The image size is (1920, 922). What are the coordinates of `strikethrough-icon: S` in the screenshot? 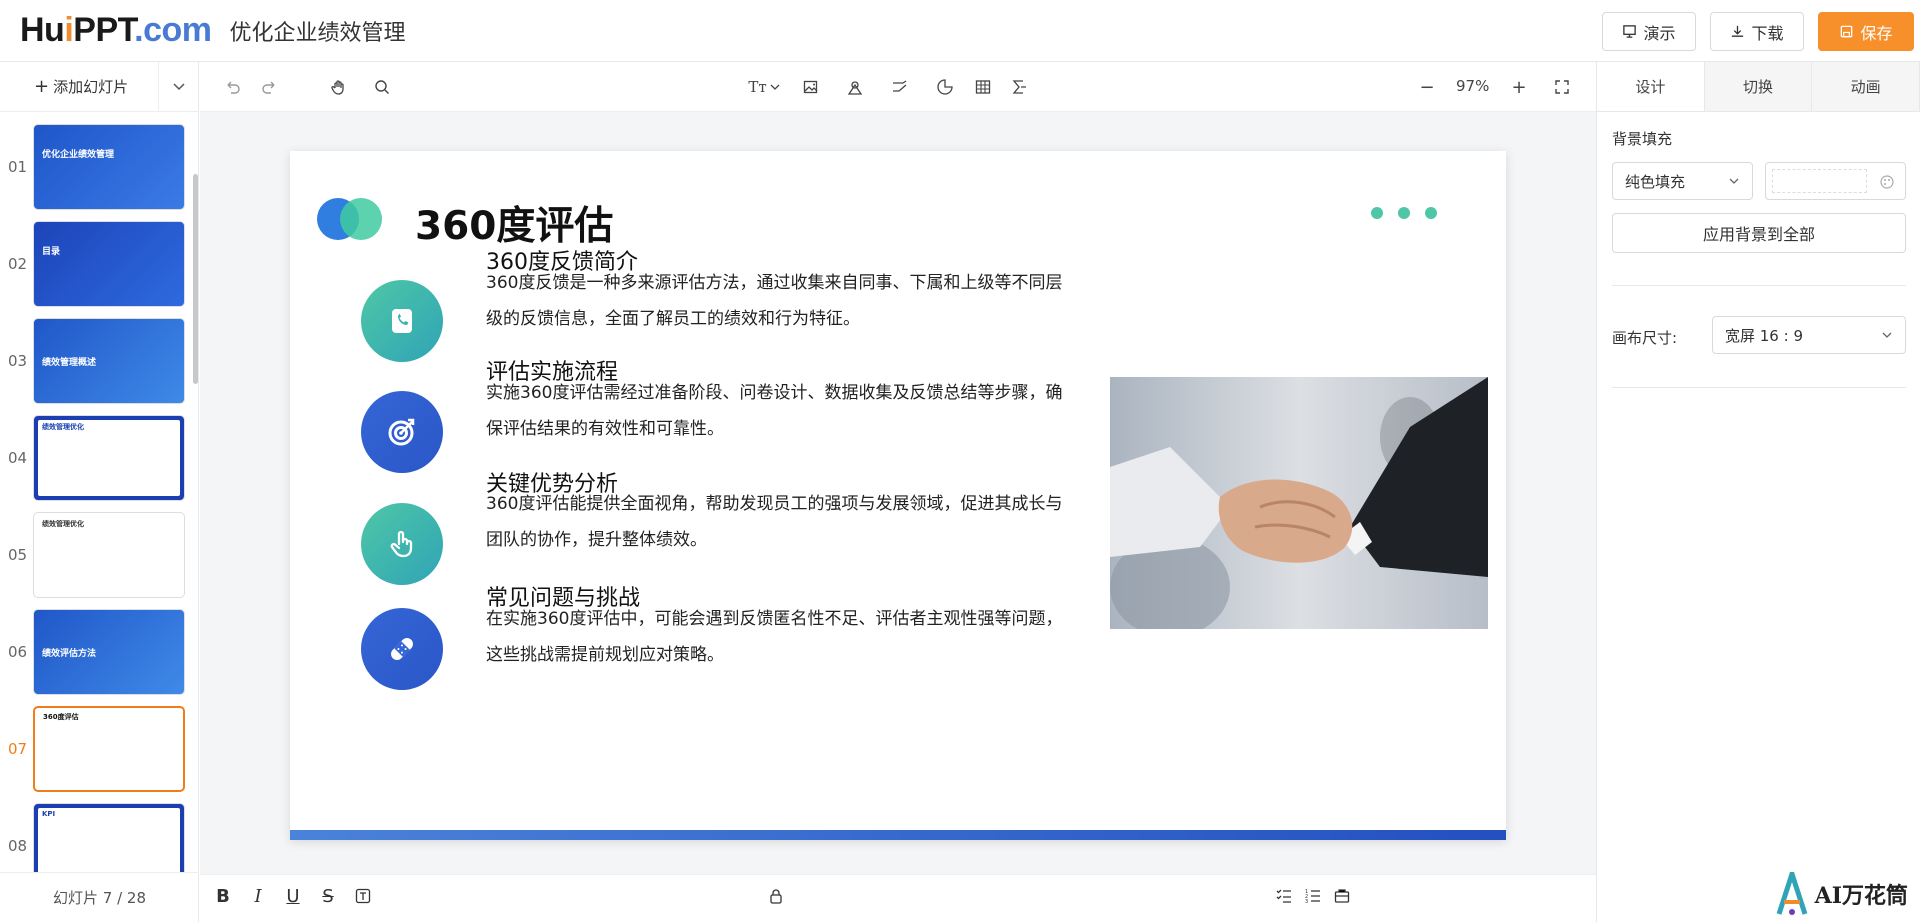 It's located at (328, 896).